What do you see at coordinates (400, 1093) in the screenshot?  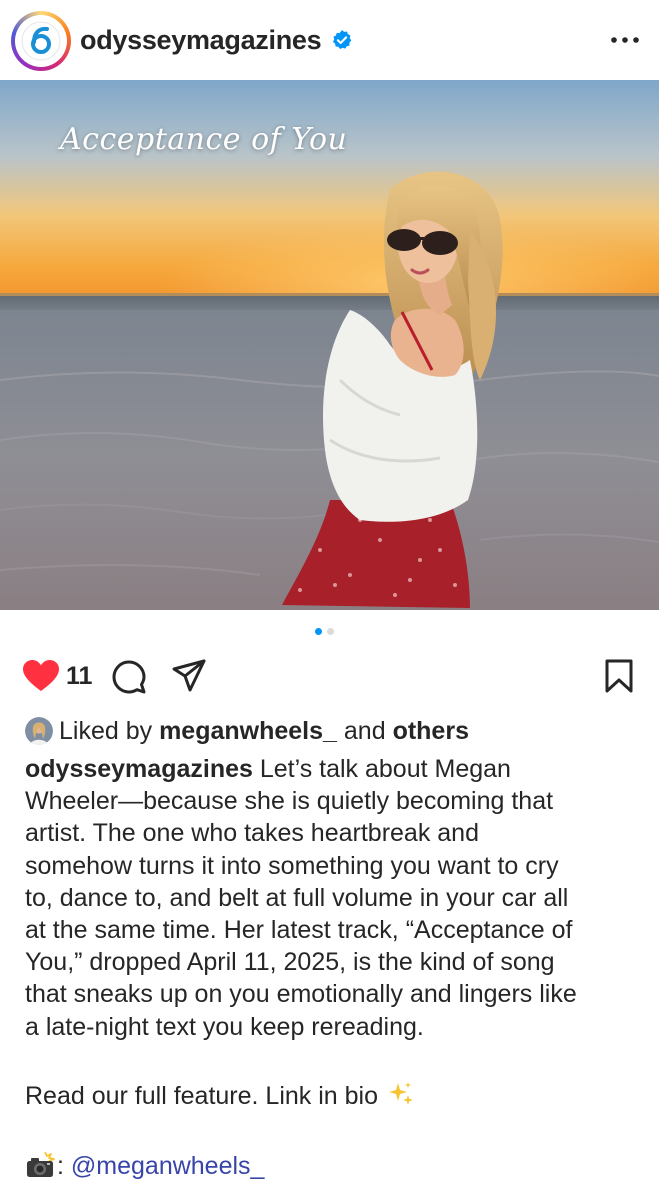 I see `sparkles-icon` at bounding box center [400, 1093].